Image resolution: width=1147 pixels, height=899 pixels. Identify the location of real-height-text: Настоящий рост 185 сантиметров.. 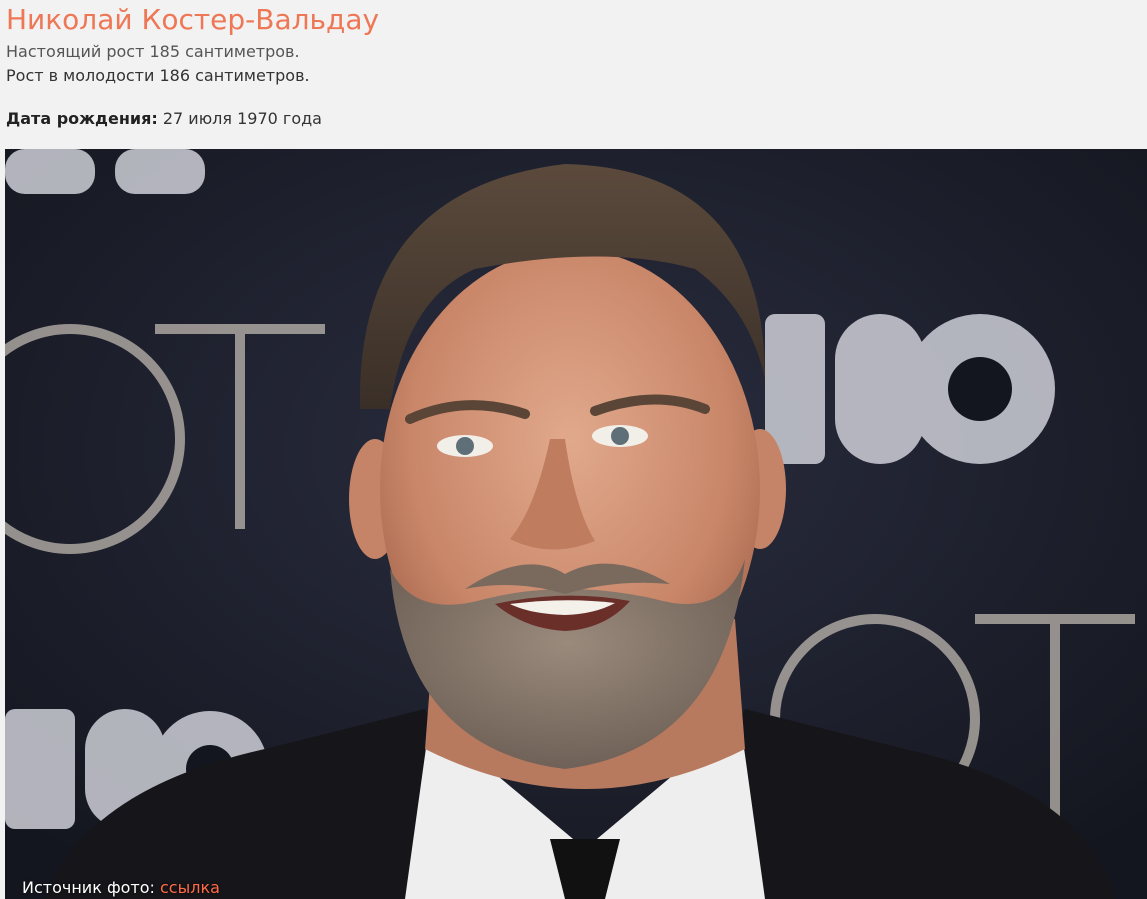
(153, 51).